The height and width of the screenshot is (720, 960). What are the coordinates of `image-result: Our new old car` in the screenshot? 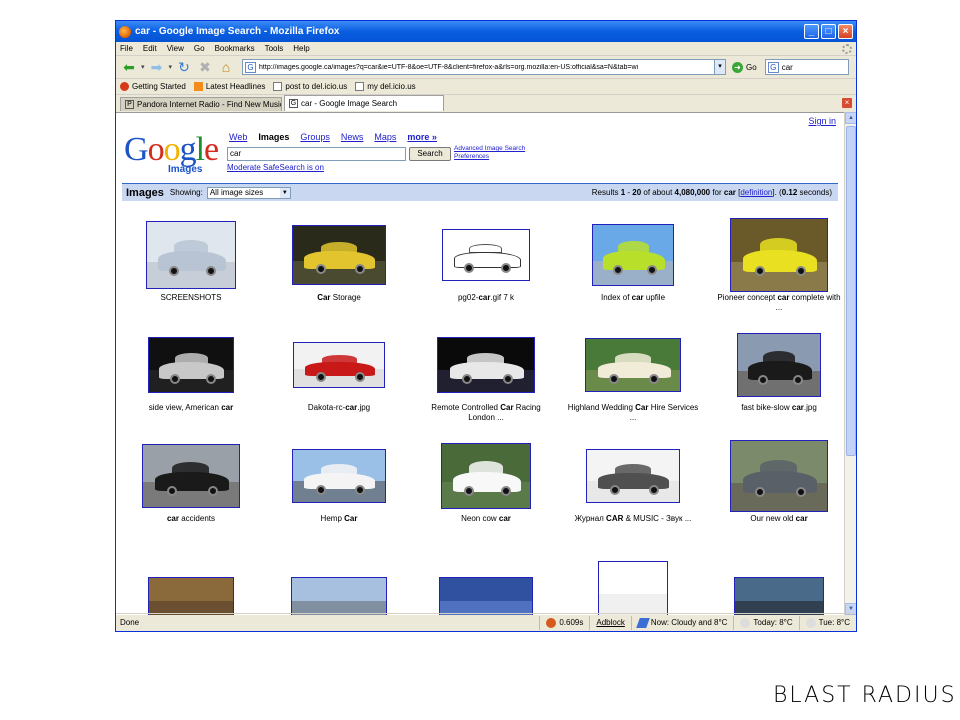 It's located at (775, 482).